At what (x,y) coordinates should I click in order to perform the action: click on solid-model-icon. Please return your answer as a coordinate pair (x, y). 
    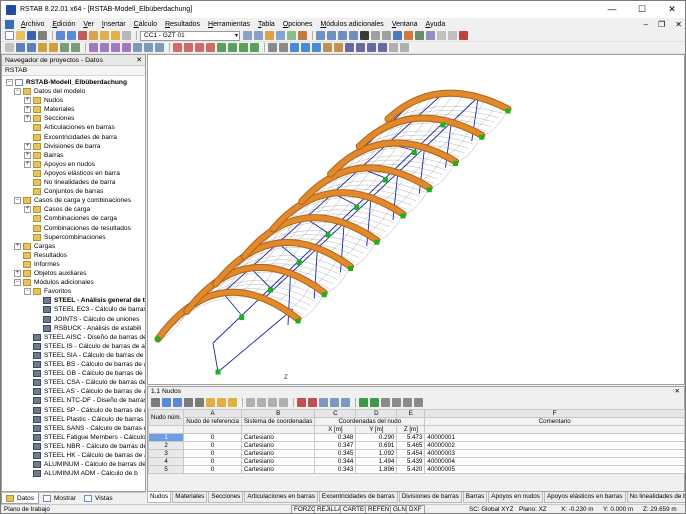
    Looking at the image, I should click on (408, 35).